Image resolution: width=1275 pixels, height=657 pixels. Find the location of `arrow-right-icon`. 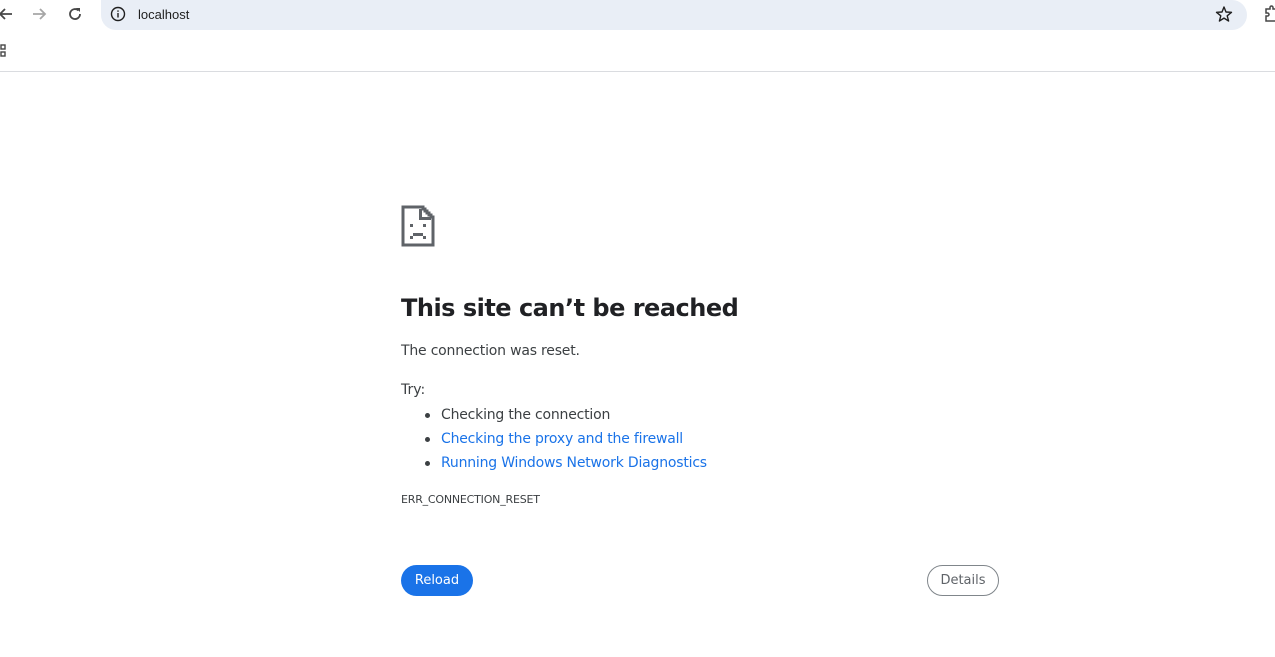

arrow-right-icon is located at coordinates (40, 14).